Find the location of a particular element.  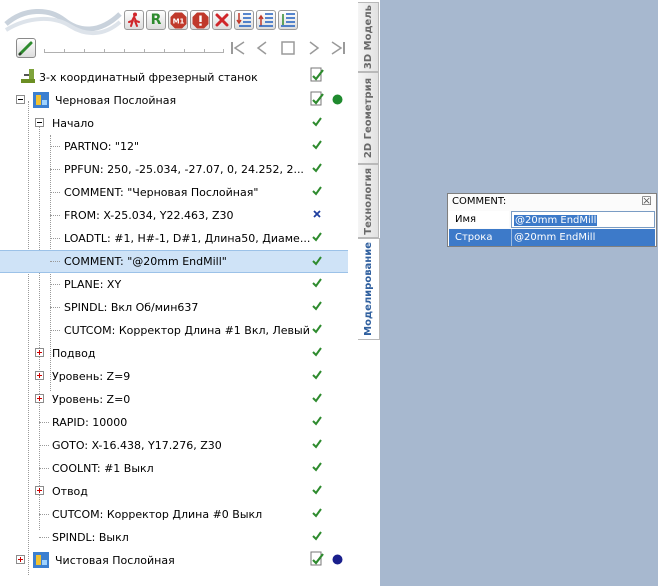

tree-node-level-0: Уровень: Z=0 is located at coordinates (181, 399).